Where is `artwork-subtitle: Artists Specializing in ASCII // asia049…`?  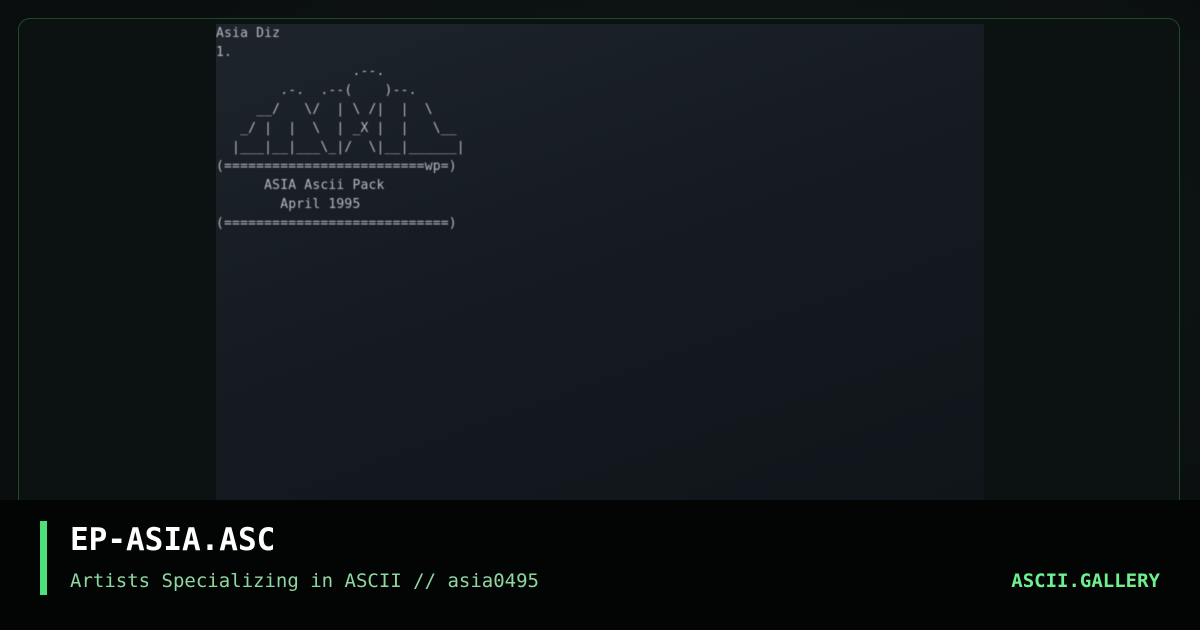
artwork-subtitle: Artists Specializing in ASCII // asia049… is located at coordinates (304, 581).